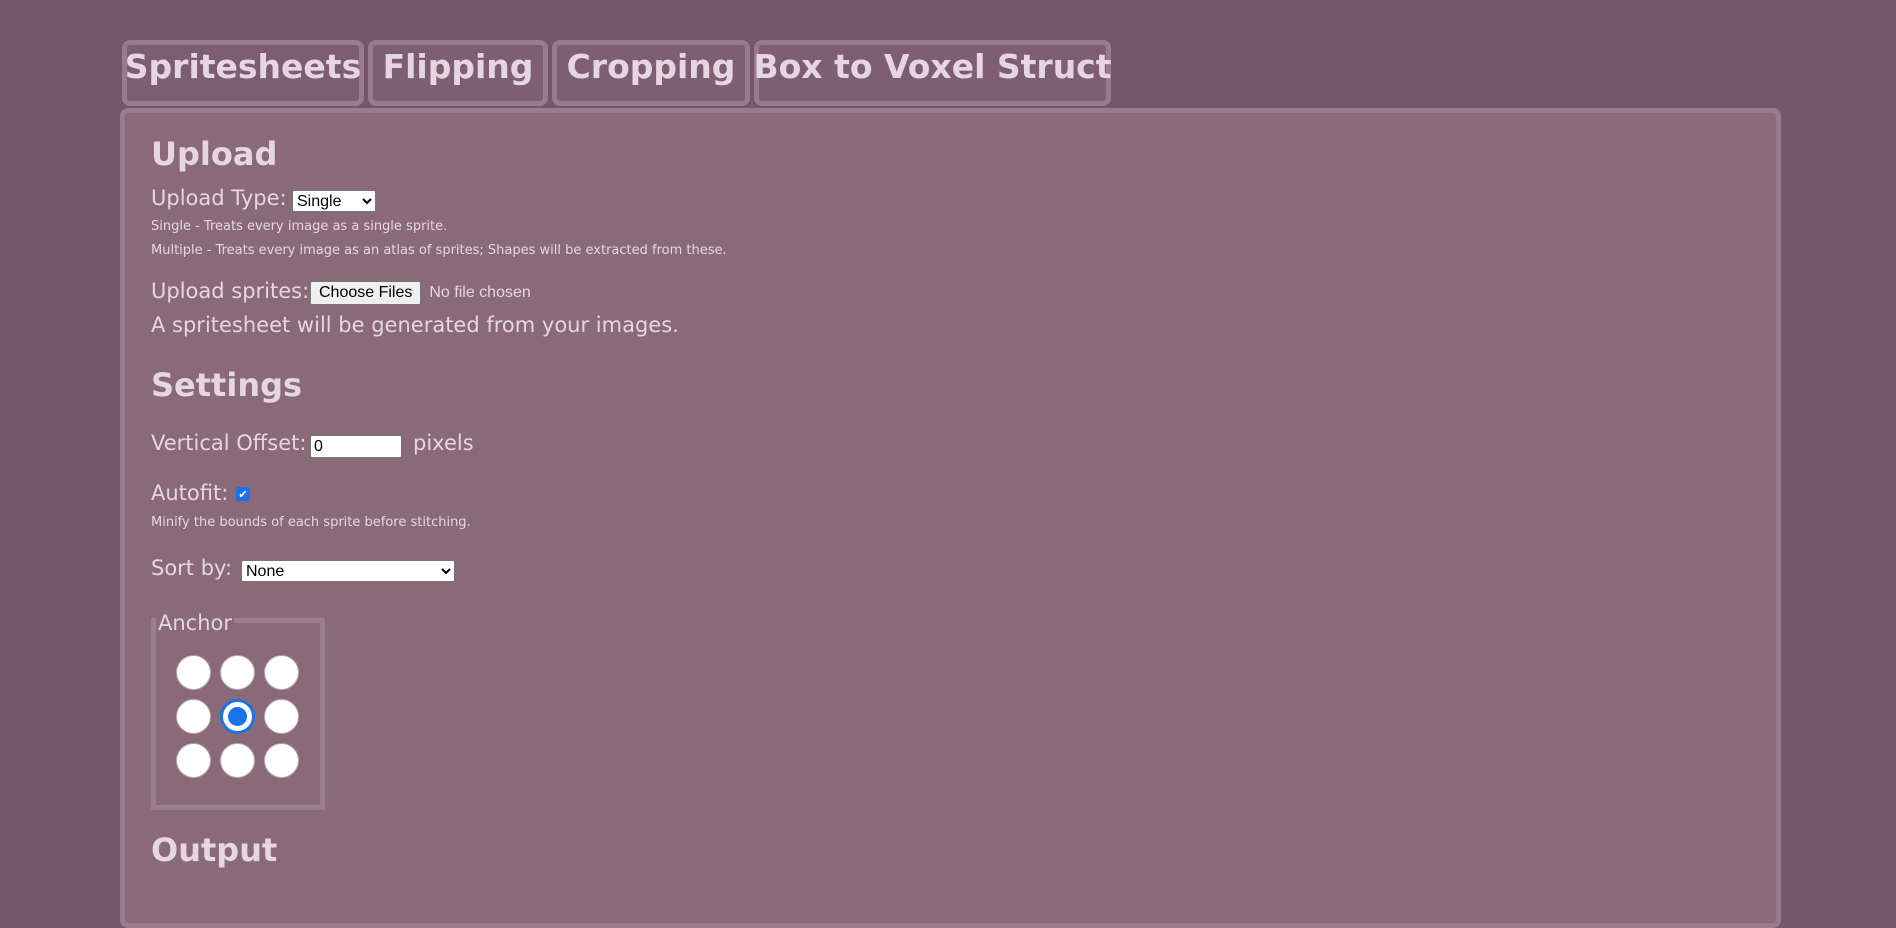 This screenshot has height=928, width=1896. What do you see at coordinates (214, 850) in the screenshot?
I see `output-heading: Output` at bounding box center [214, 850].